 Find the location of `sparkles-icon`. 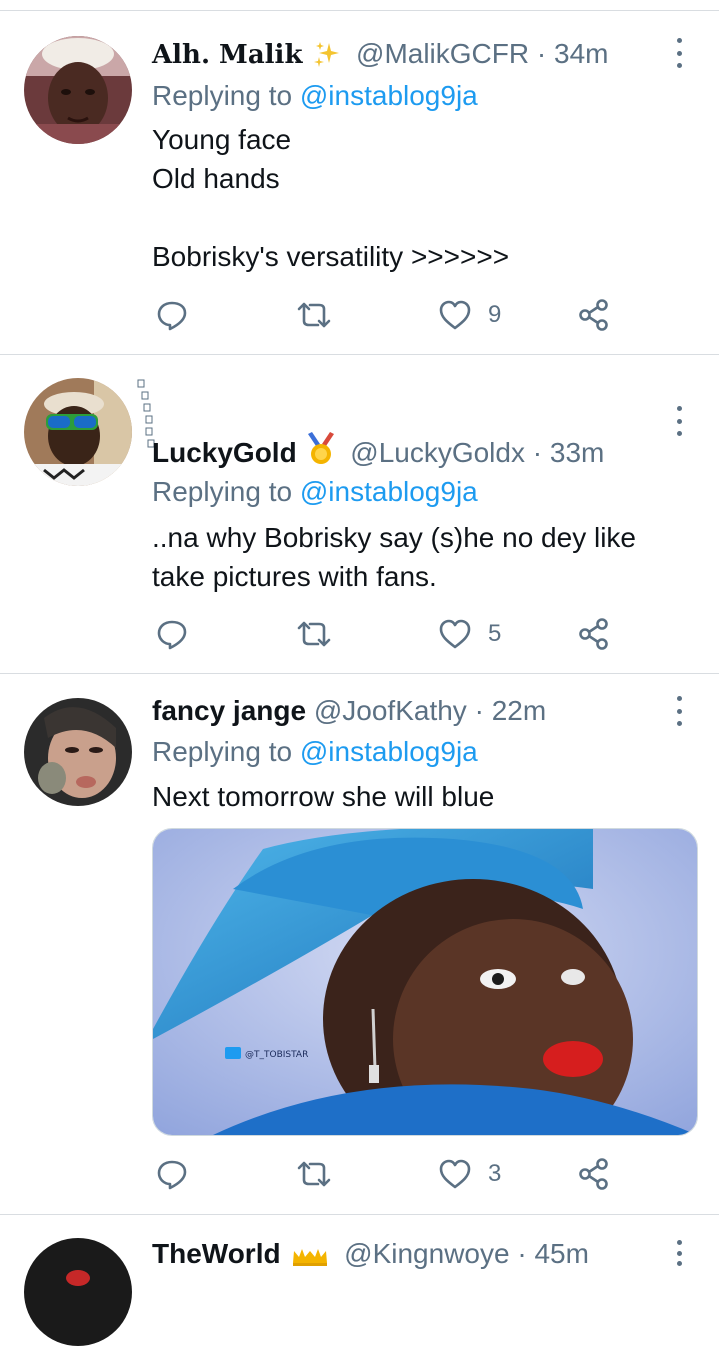

sparkles-icon is located at coordinates (327, 58).